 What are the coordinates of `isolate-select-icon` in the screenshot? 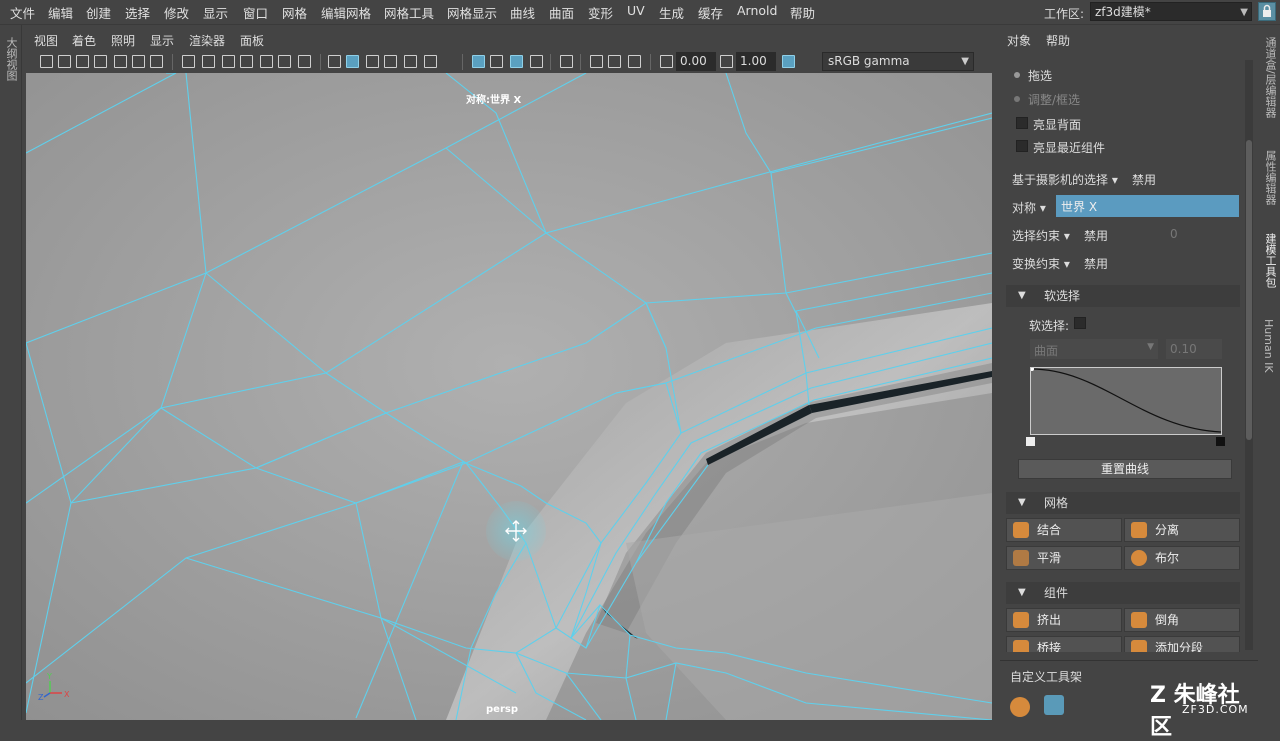 It's located at (516, 61).